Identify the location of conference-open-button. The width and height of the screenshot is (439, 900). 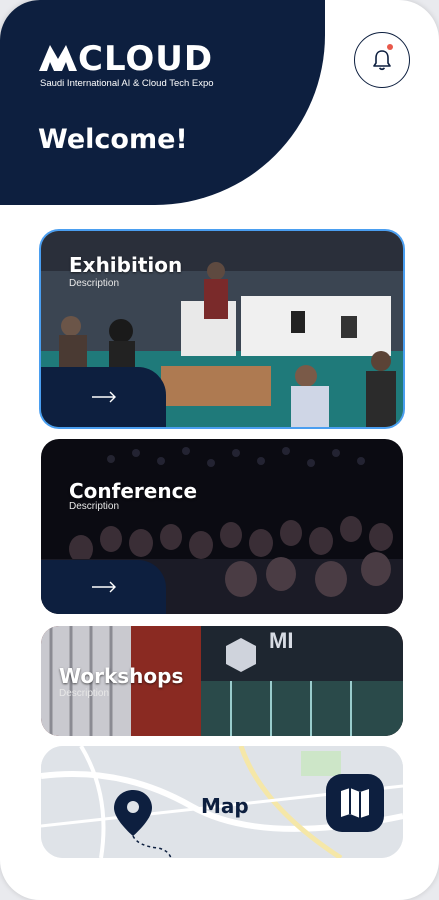
(103, 587).